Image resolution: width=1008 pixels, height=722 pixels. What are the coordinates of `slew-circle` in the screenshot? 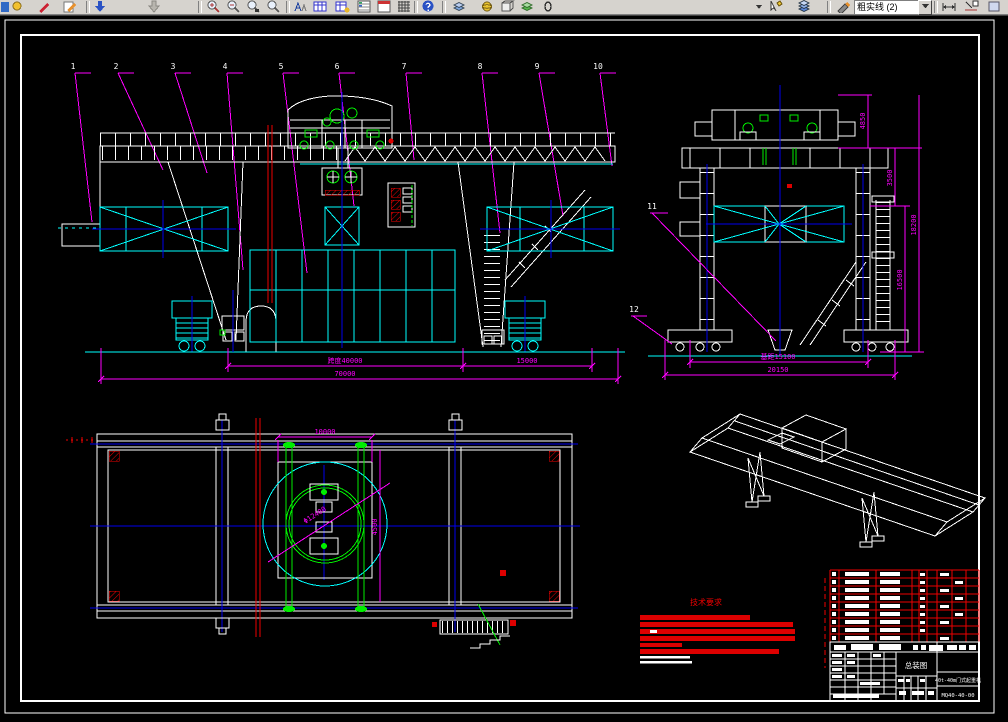 It's located at (325, 527).